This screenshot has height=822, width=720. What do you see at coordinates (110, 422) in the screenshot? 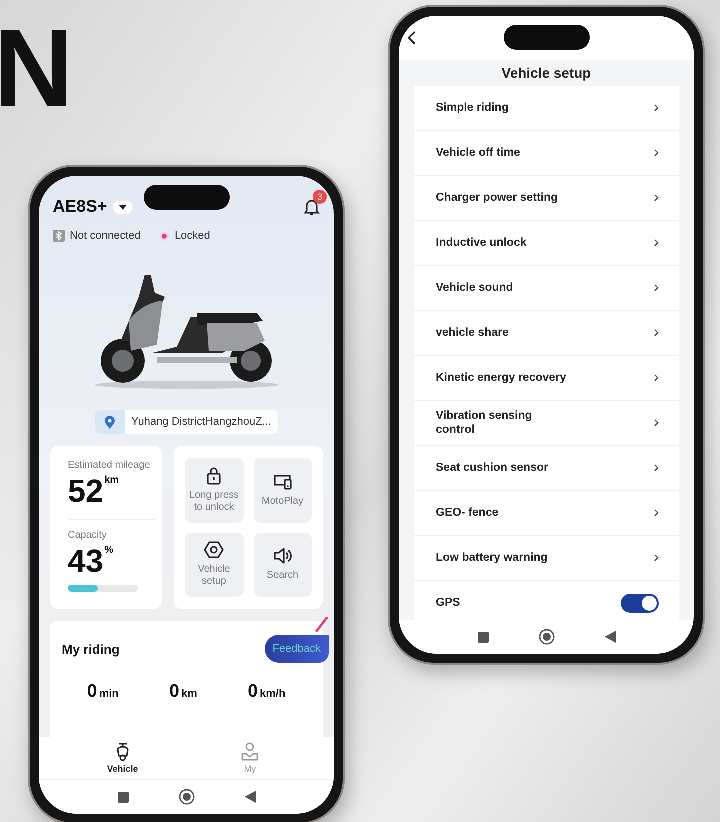
I see `map-pin-icon` at bounding box center [110, 422].